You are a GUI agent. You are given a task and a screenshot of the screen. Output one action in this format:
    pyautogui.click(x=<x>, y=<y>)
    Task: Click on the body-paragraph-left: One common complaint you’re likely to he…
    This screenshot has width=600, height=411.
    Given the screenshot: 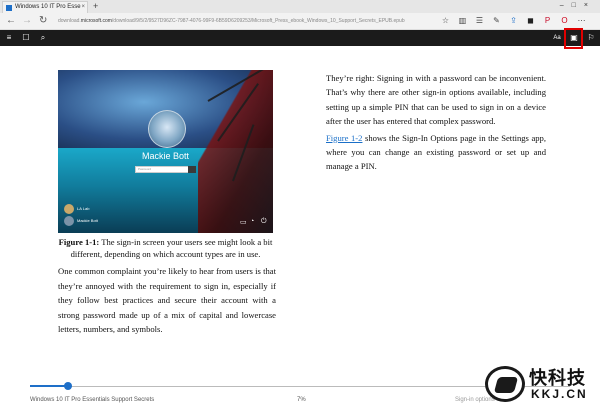 What is the action you would take?
    pyautogui.click(x=167, y=300)
    